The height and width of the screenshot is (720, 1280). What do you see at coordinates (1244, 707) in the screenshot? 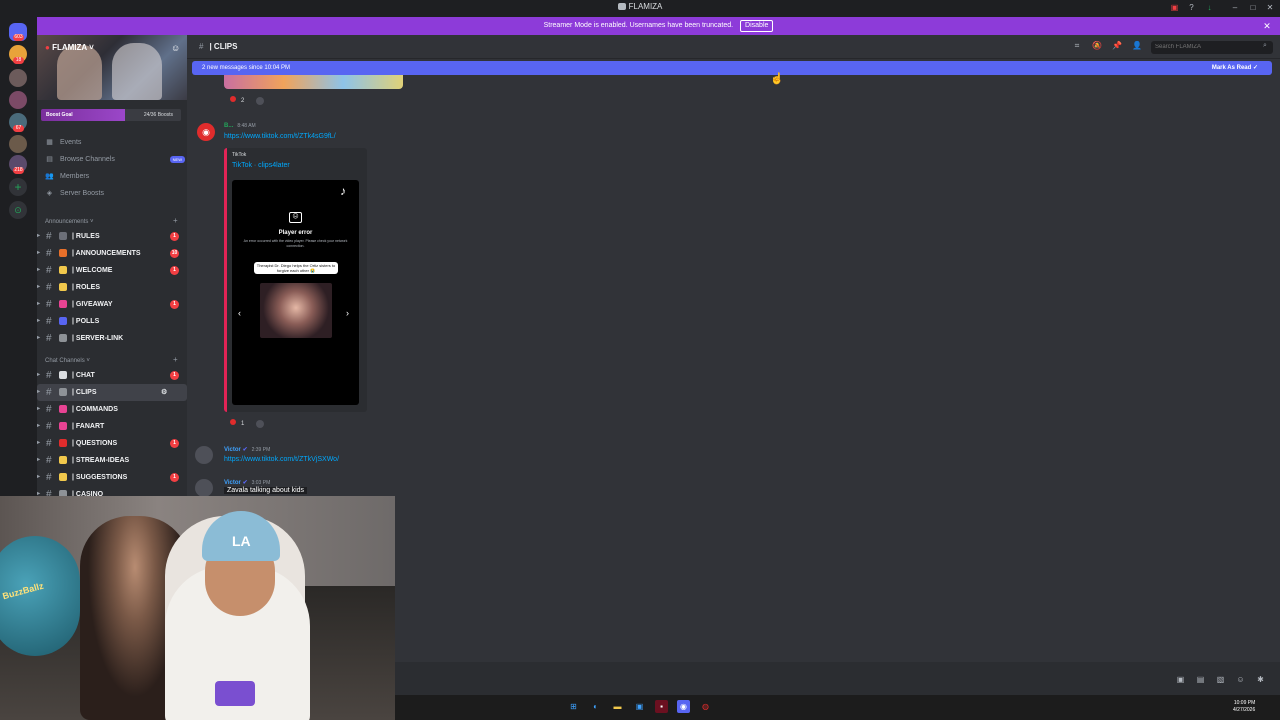
I see `system-clock: 10:09 PM 4/27/2026` at bounding box center [1244, 707].